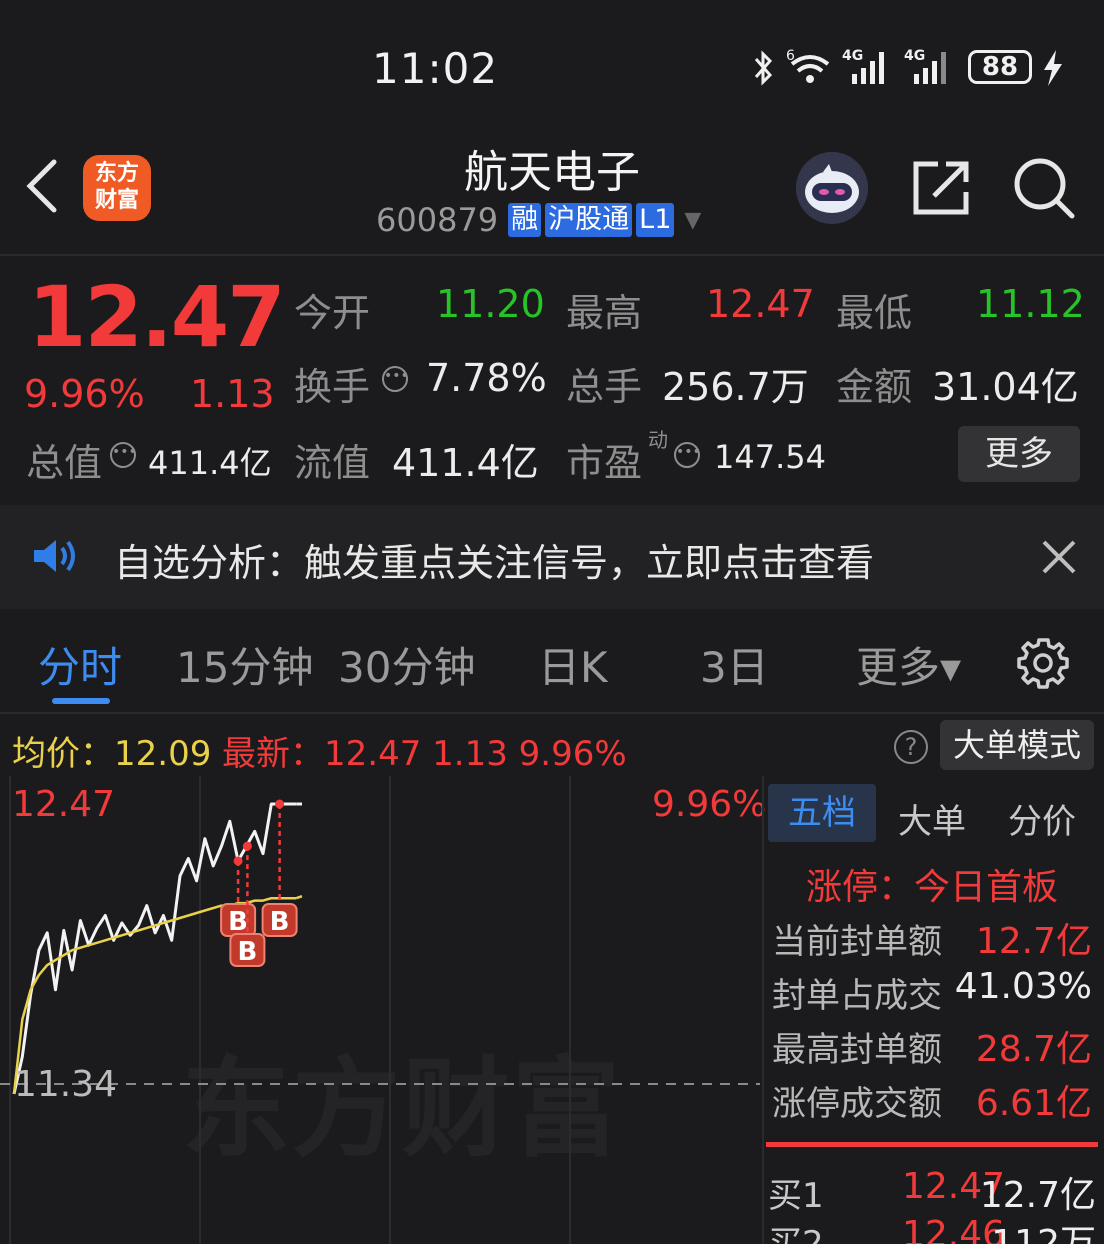  Describe the element at coordinates (1033, 1049) in the screenshot. I see `max-seal-value: 28.7亿` at that location.